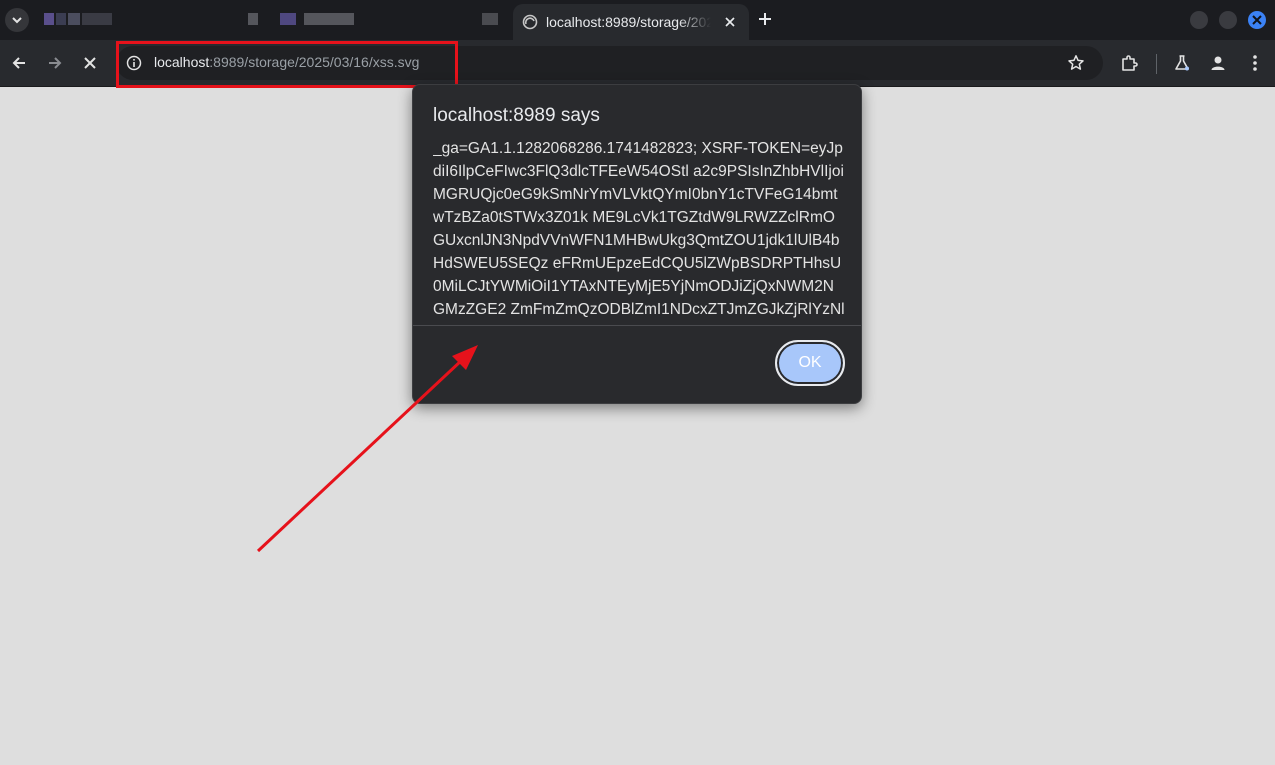 This screenshot has height=765, width=1275. I want to click on menu-kebab-icon, so click(1255, 63).